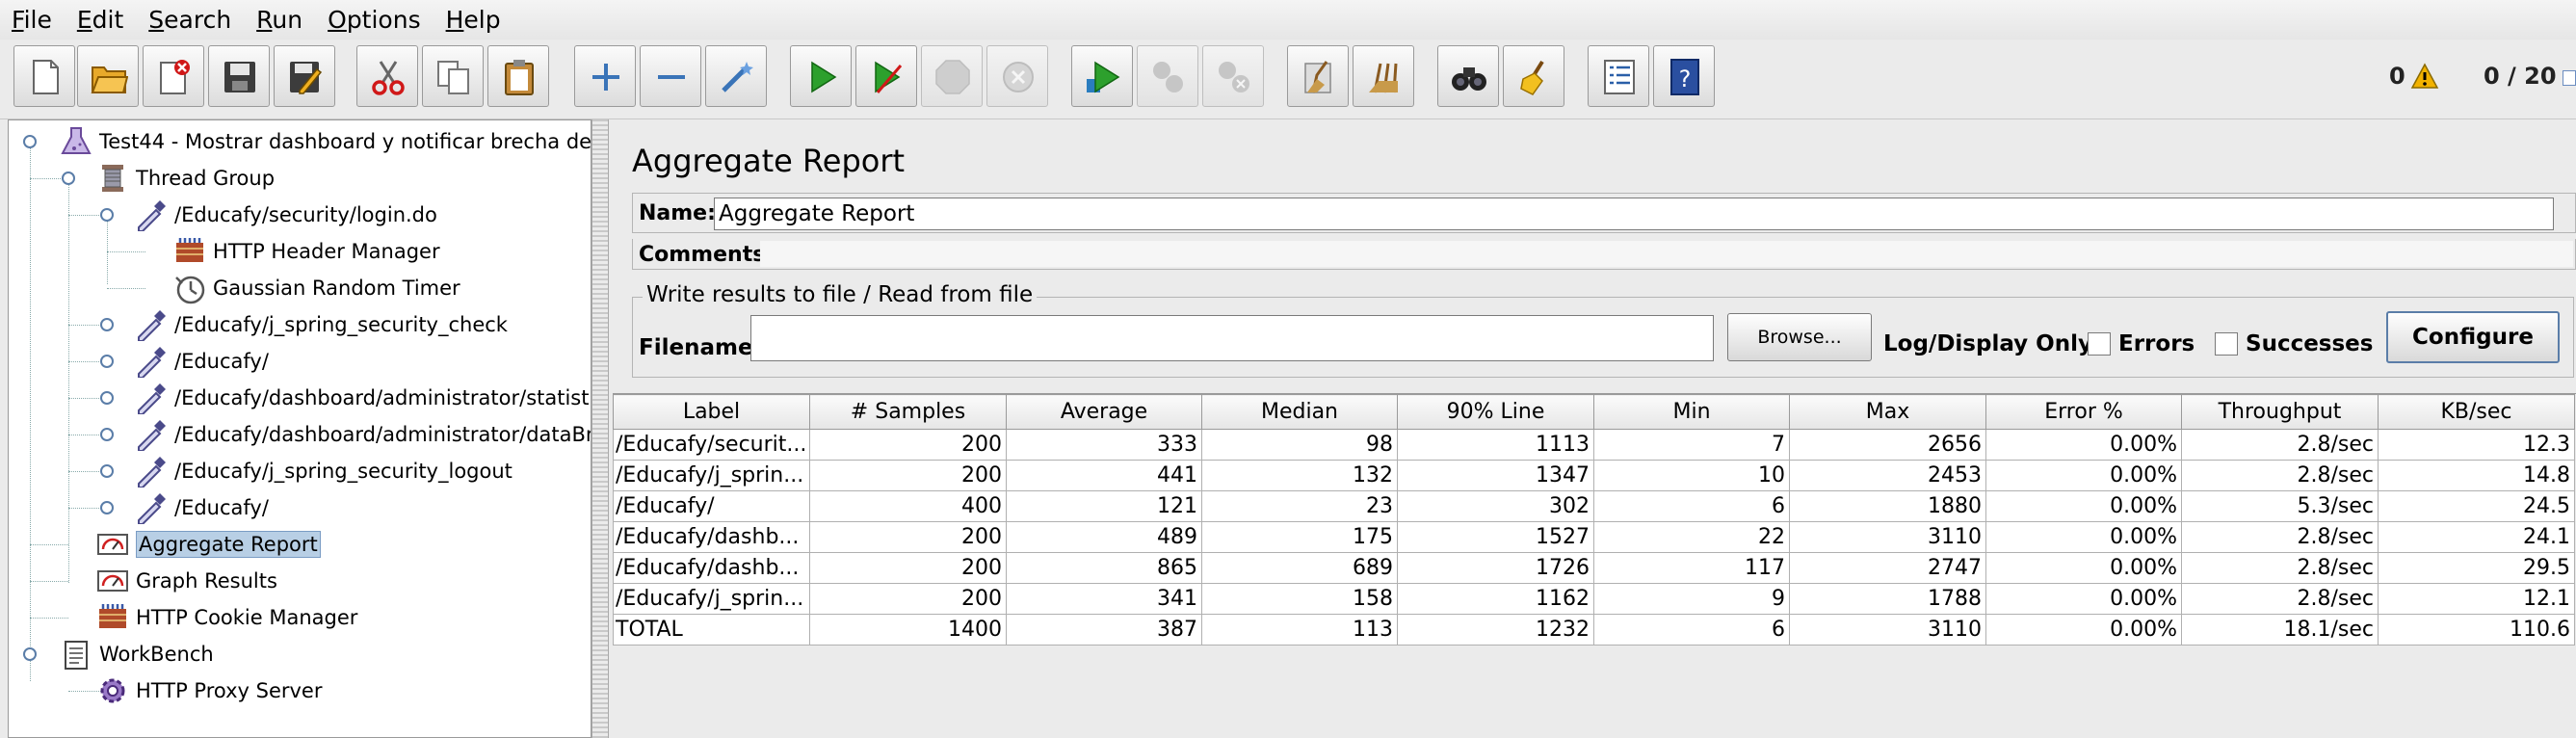  Describe the element at coordinates (201, 361) in the screenshot. I see `tree-node-educafy: /Educafy/` at that location.